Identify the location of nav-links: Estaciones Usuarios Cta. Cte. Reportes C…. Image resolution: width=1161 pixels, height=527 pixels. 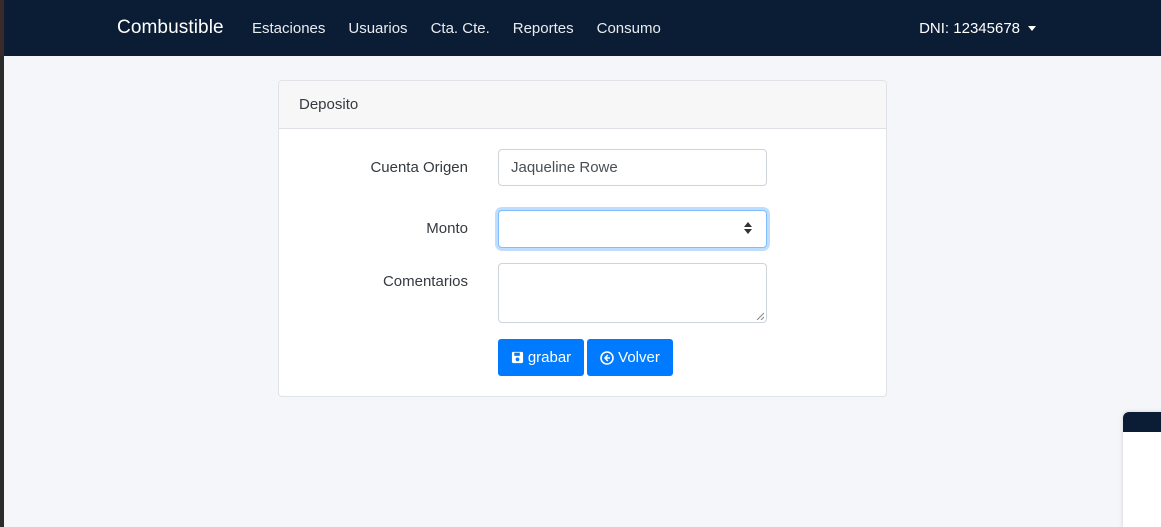
(468, 28).